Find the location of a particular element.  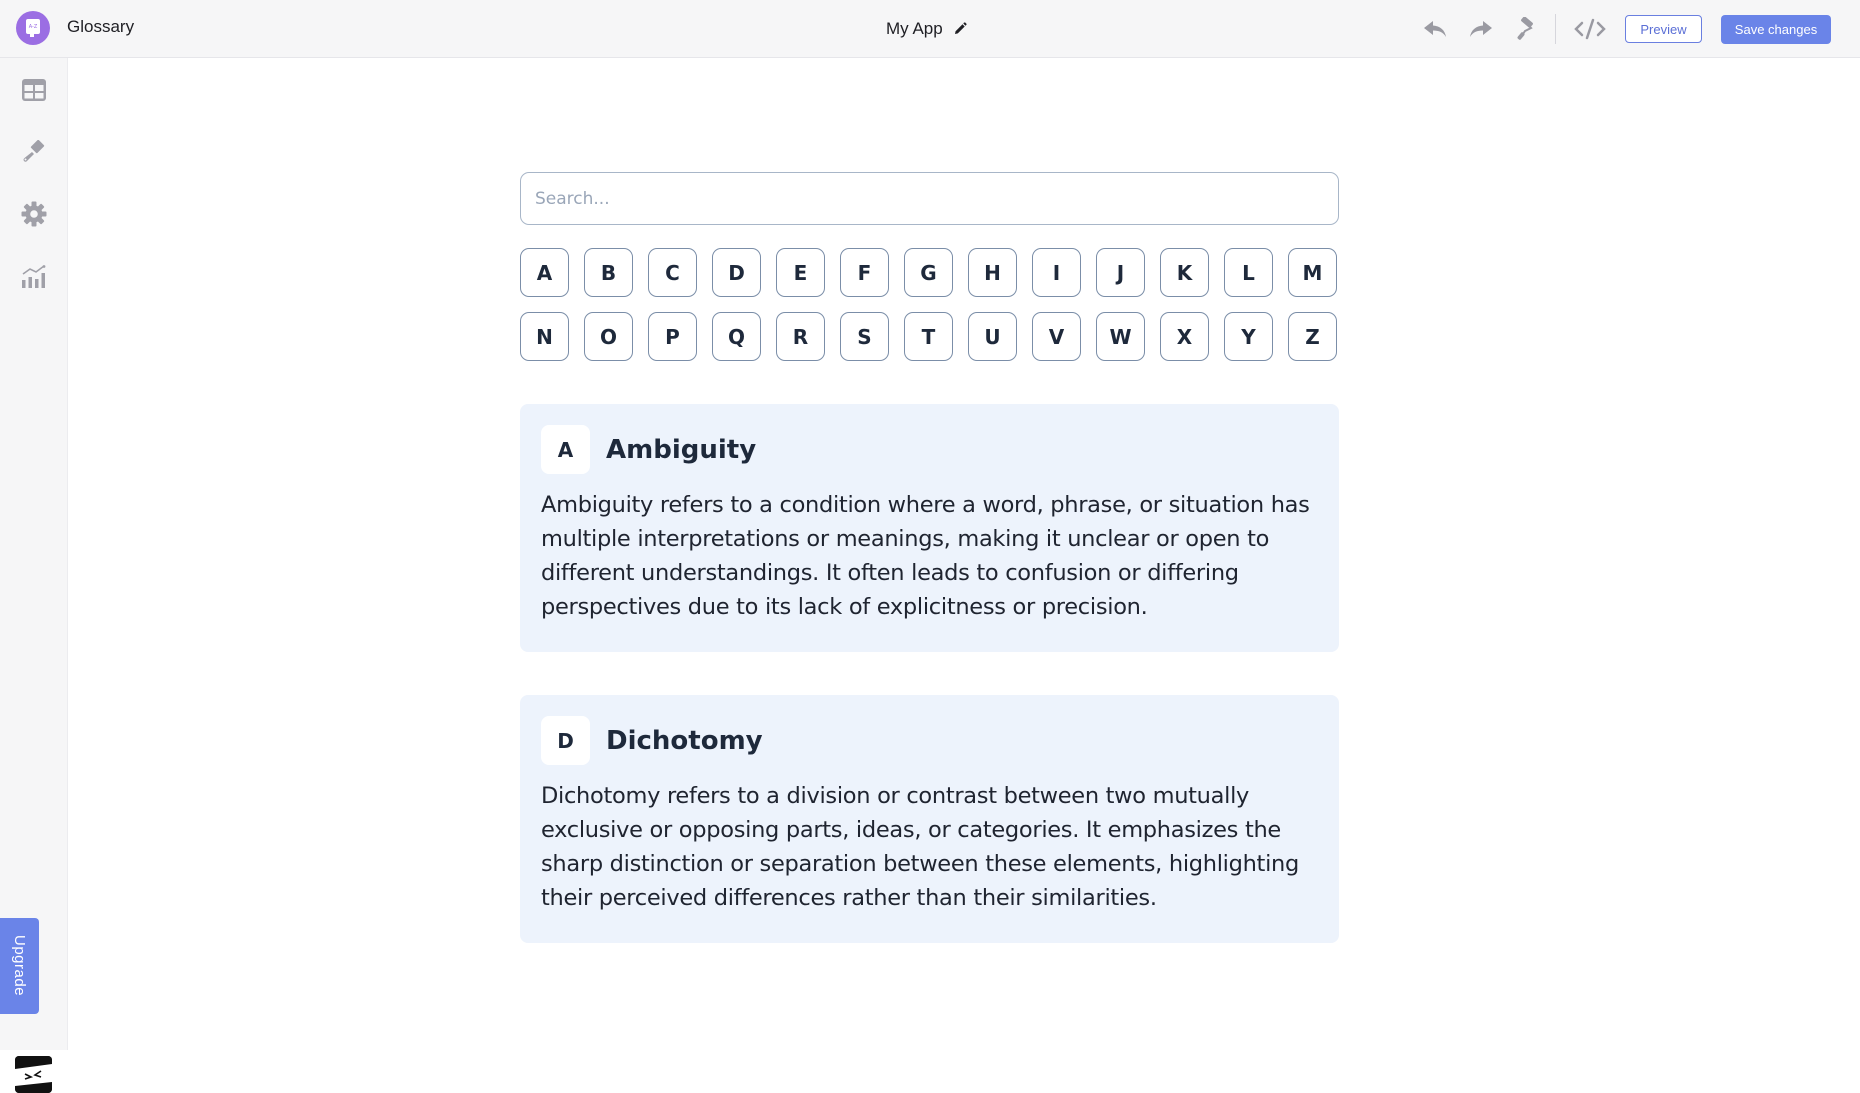

letter-filter-r: R is located at coordinates (800, 336).